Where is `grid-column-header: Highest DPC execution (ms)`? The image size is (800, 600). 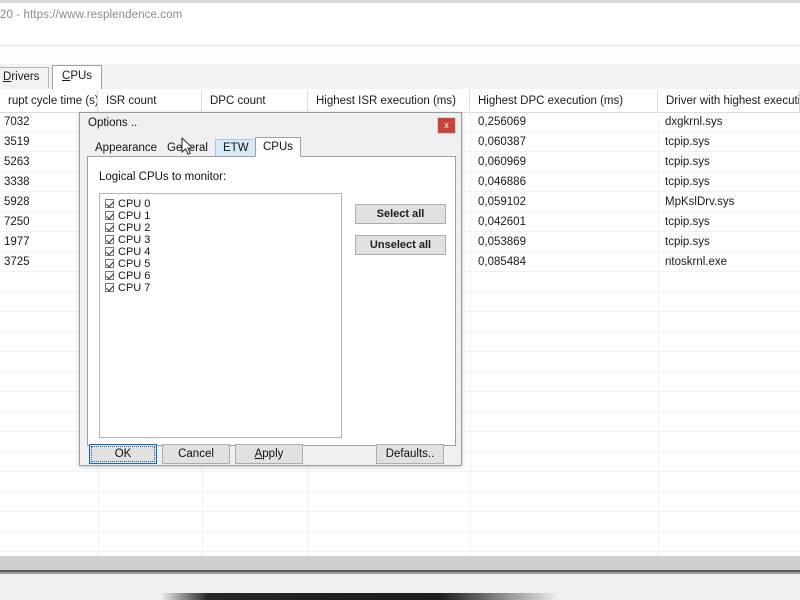
grid-column-header: Highest DPC execution (ms) is located at coordinates (564, 101).